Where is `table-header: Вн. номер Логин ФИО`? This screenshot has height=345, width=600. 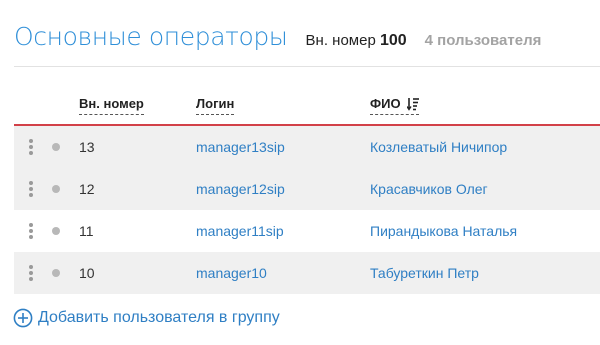 table-header: Вн. номер Логин ФИО is located at coordinates (300, 108).